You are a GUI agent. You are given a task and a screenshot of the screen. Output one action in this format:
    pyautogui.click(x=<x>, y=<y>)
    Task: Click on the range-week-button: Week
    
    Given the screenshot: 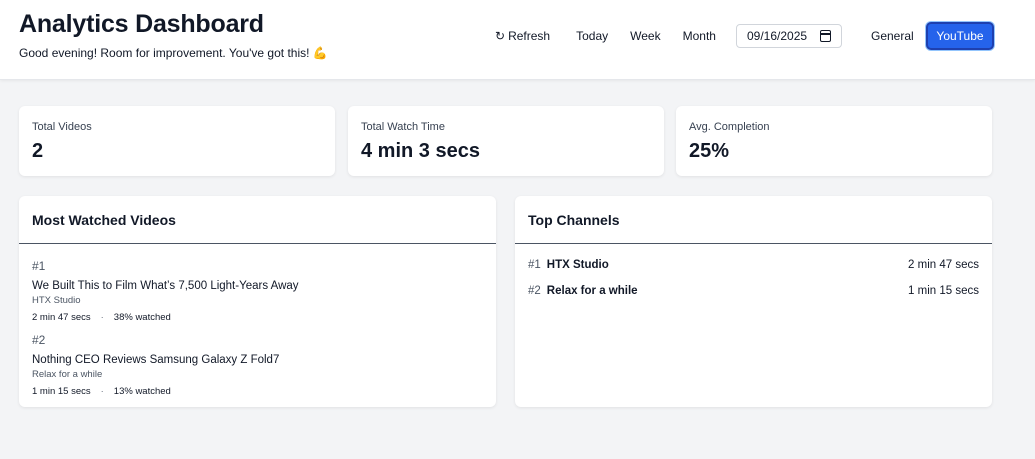 What is the action you would take?
    pyautogui.click(x=645, y=36)
    